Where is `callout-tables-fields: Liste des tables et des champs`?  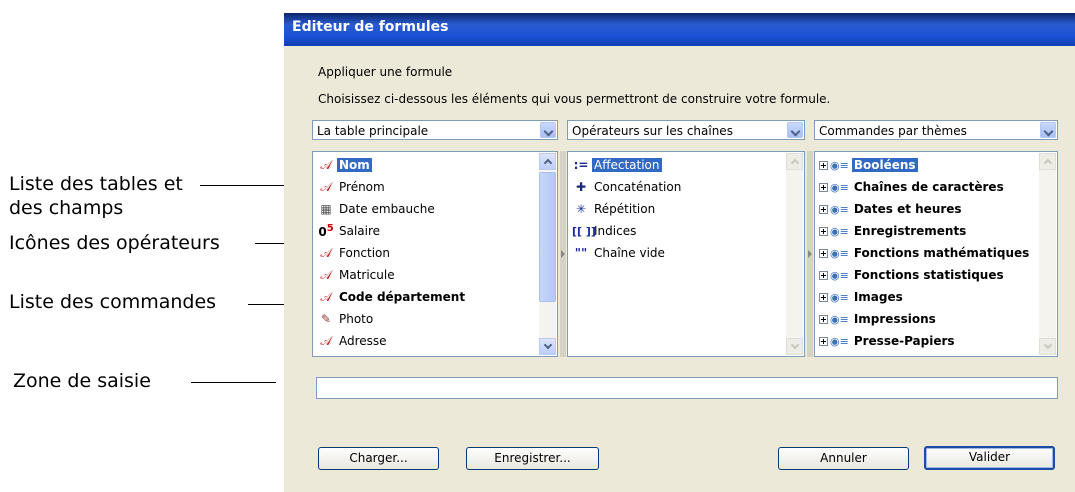 callout-tables-fields: Liste des tables et des champs is located at coordinates (96, 196).